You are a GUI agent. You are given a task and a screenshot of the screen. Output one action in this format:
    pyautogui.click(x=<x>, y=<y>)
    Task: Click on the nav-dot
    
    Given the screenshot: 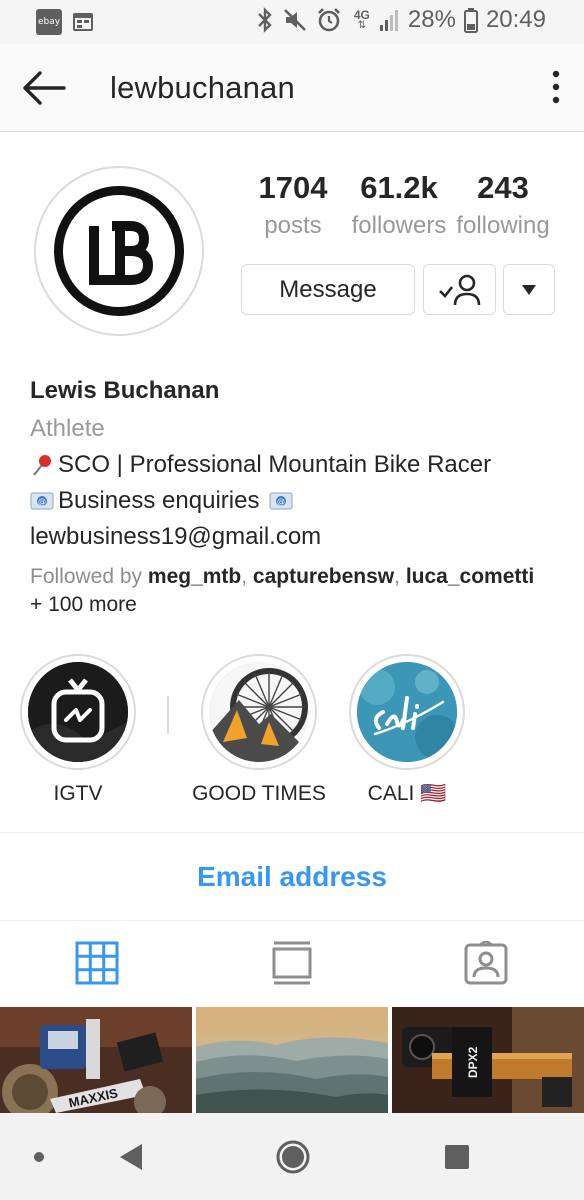 What is the action you would take?
    pyautogui.click(x=39, y=1156)
    